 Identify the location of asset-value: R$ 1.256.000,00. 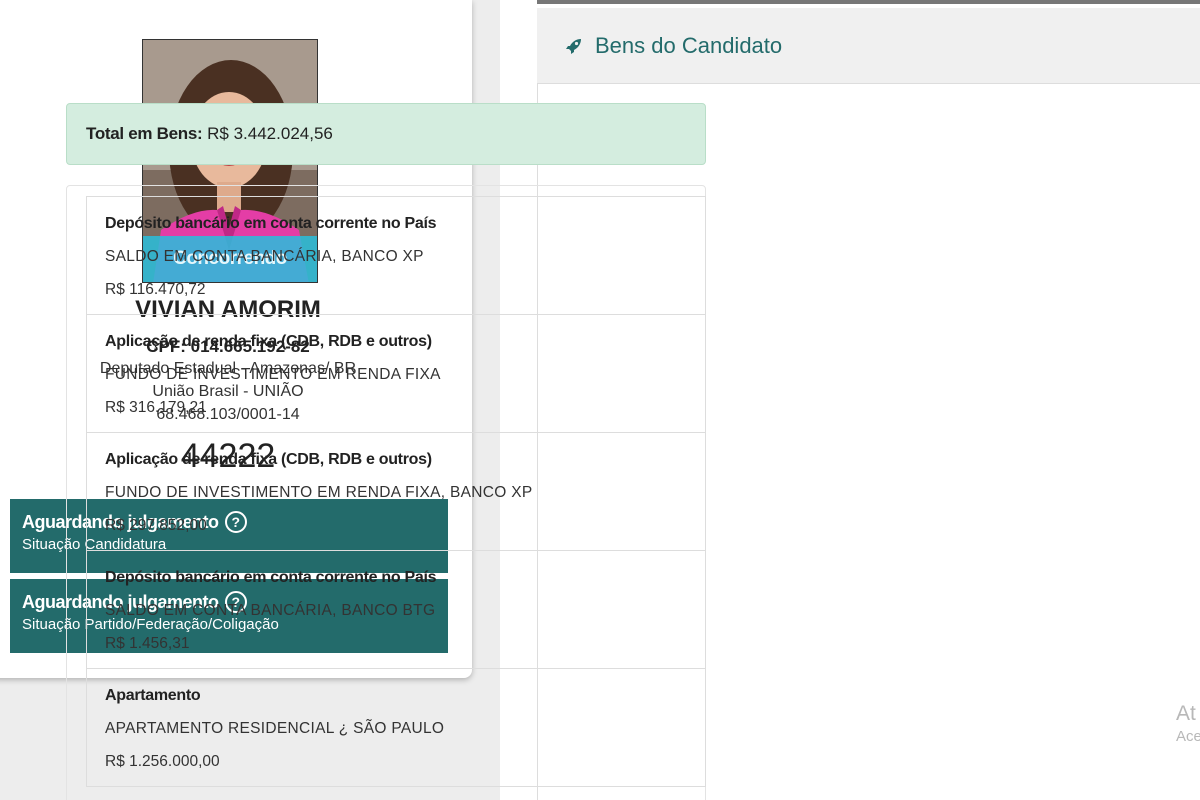
(162, 761).